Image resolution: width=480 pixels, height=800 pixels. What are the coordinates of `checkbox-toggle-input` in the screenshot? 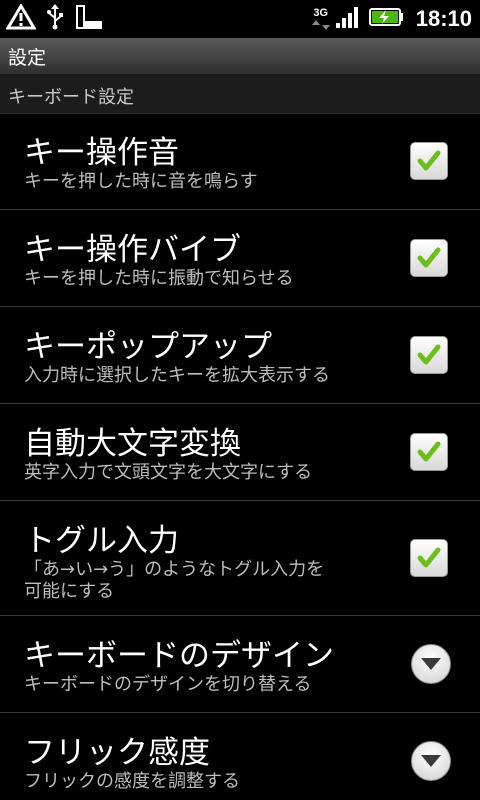 It's located at (429, 558).